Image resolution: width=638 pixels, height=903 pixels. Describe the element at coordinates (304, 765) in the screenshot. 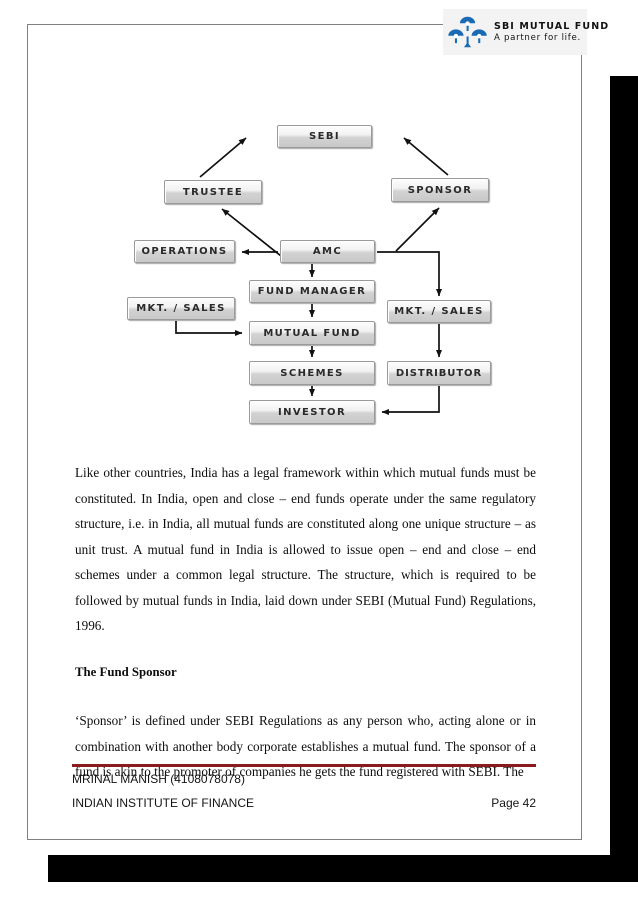

I see `footer-divider-rule` at that location.